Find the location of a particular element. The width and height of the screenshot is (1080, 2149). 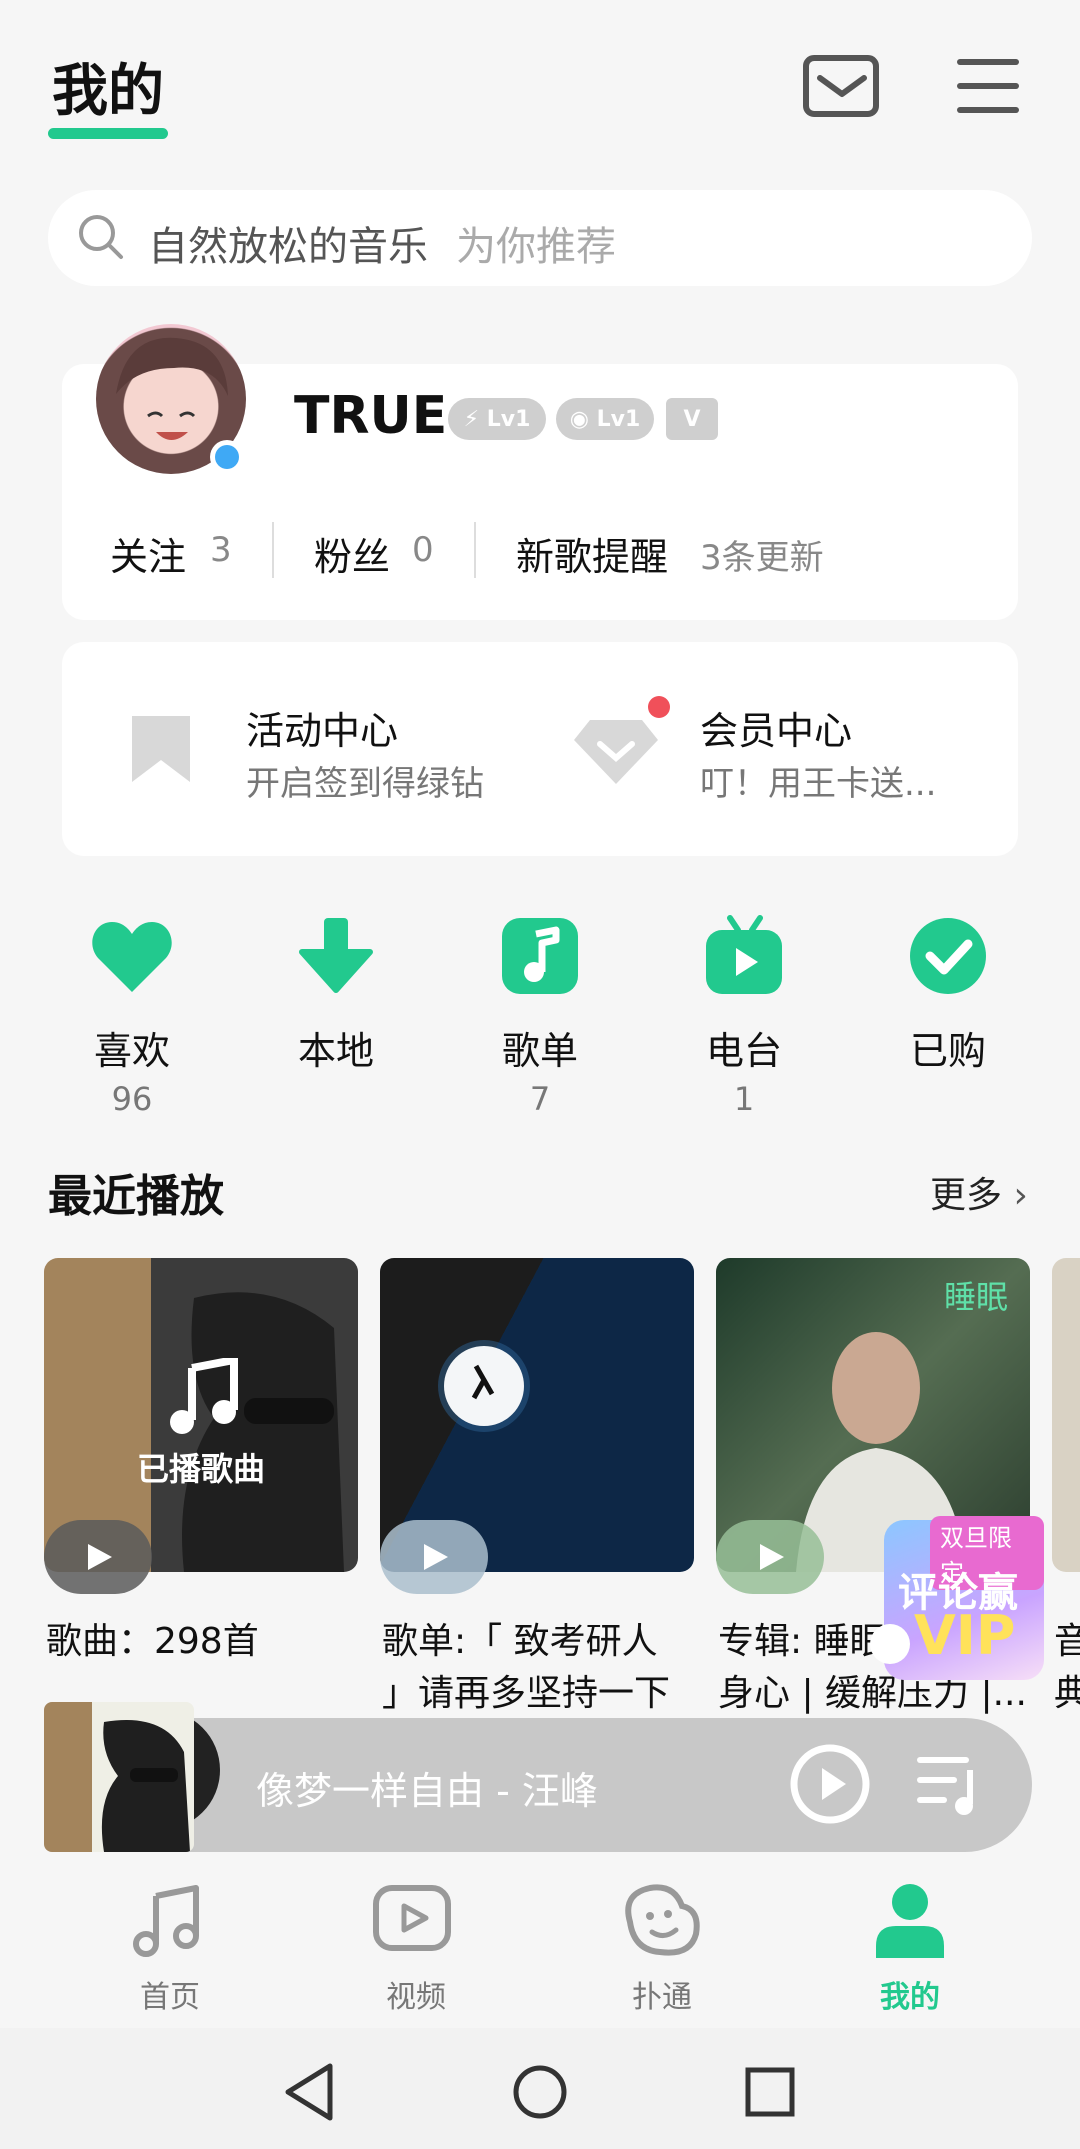

now-playing-cover is located at coordinates (119, 1777).